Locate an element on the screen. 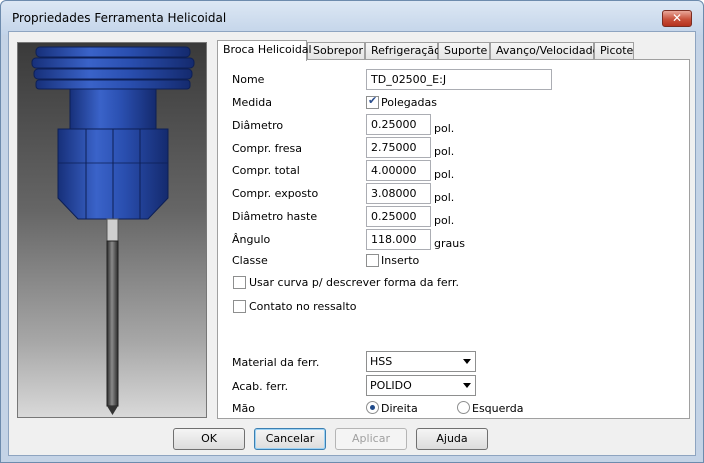  diametro-field: 0.25000 is located at coordinates (398, 124).